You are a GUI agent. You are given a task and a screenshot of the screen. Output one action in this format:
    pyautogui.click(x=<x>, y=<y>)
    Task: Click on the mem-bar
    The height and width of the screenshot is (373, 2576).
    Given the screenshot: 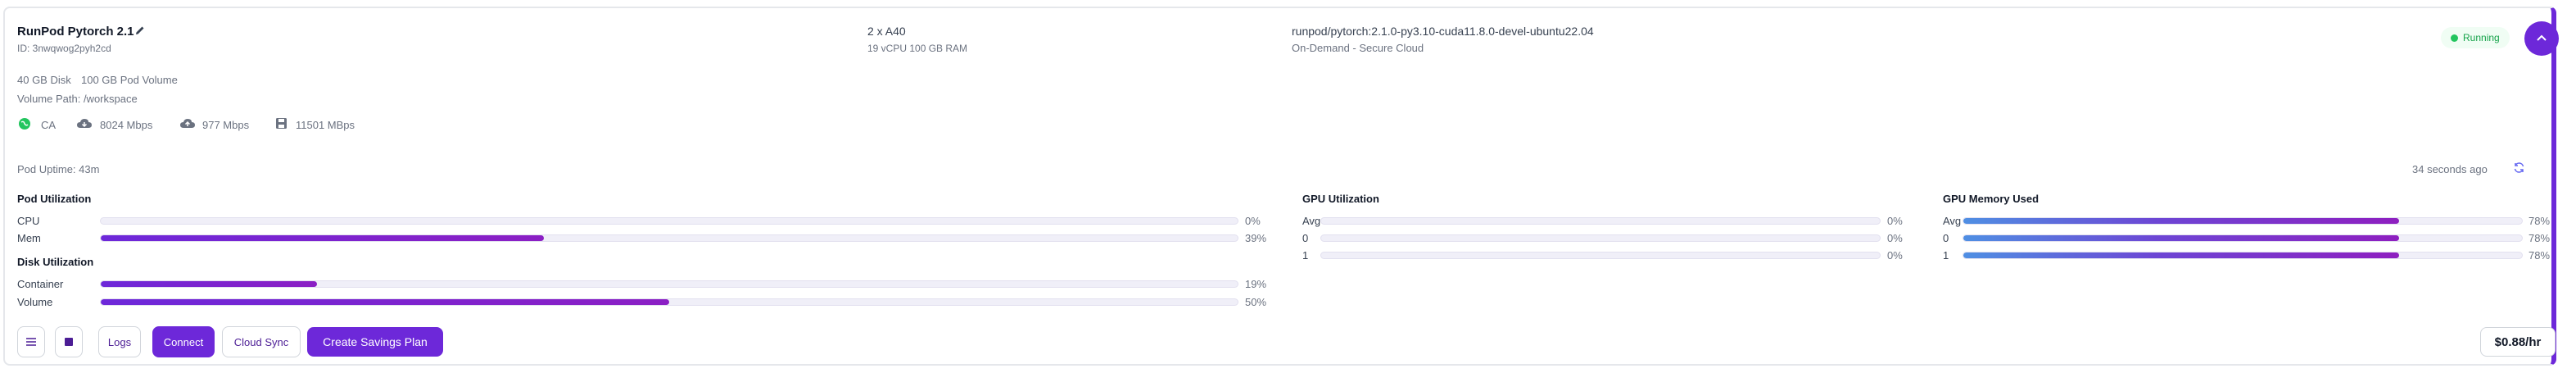 What is the action you would take?
    pyautogui.click(x=669, y=238)
    